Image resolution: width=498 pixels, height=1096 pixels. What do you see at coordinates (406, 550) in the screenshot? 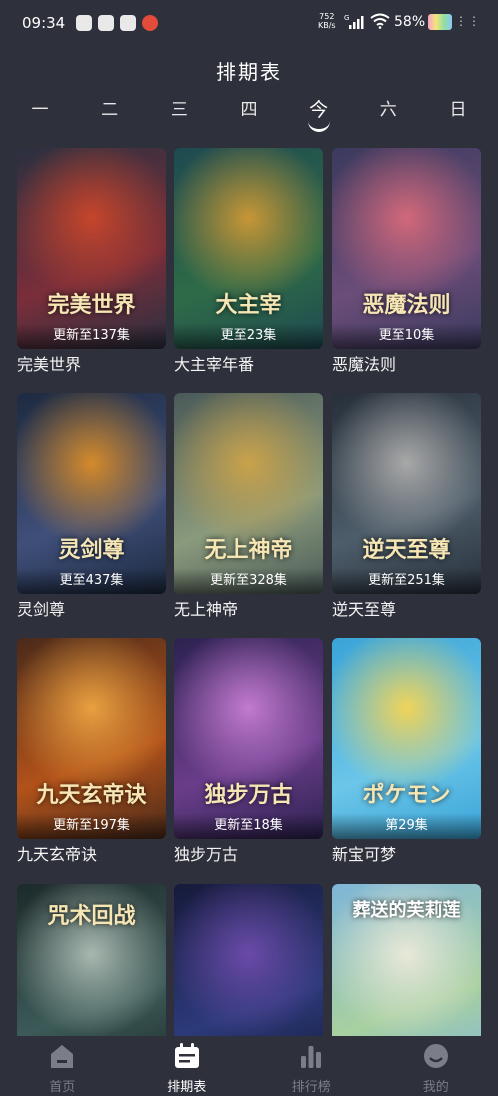
I see `poster-logo: 逆天至尊` at bounding box center [406, 550].